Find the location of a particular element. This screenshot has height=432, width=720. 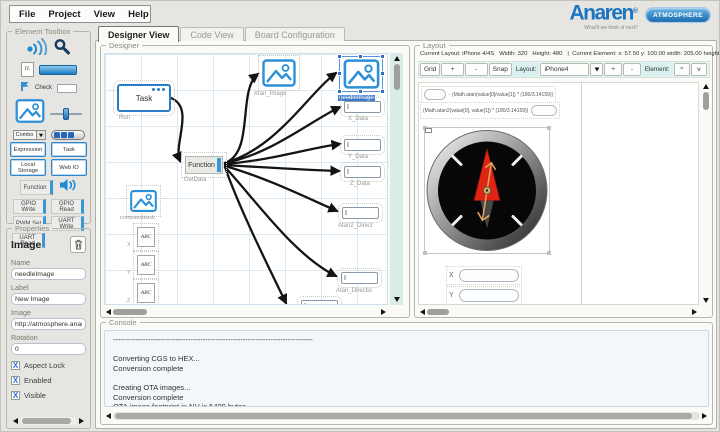

checkbox-icon is located at coordinates (25, 88).